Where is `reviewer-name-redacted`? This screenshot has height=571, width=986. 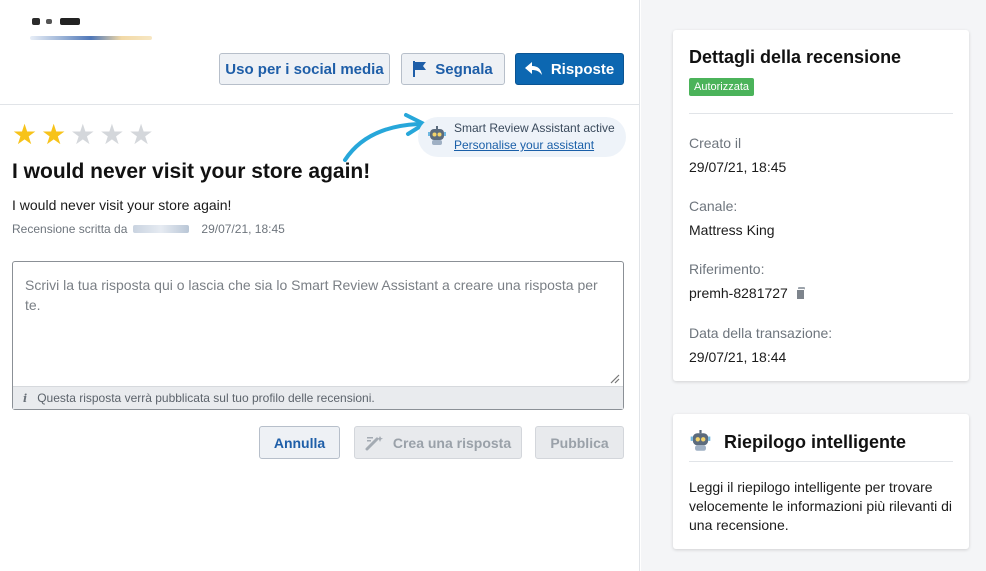 reviewer-name-redacted is located at coordinates (161, 229).